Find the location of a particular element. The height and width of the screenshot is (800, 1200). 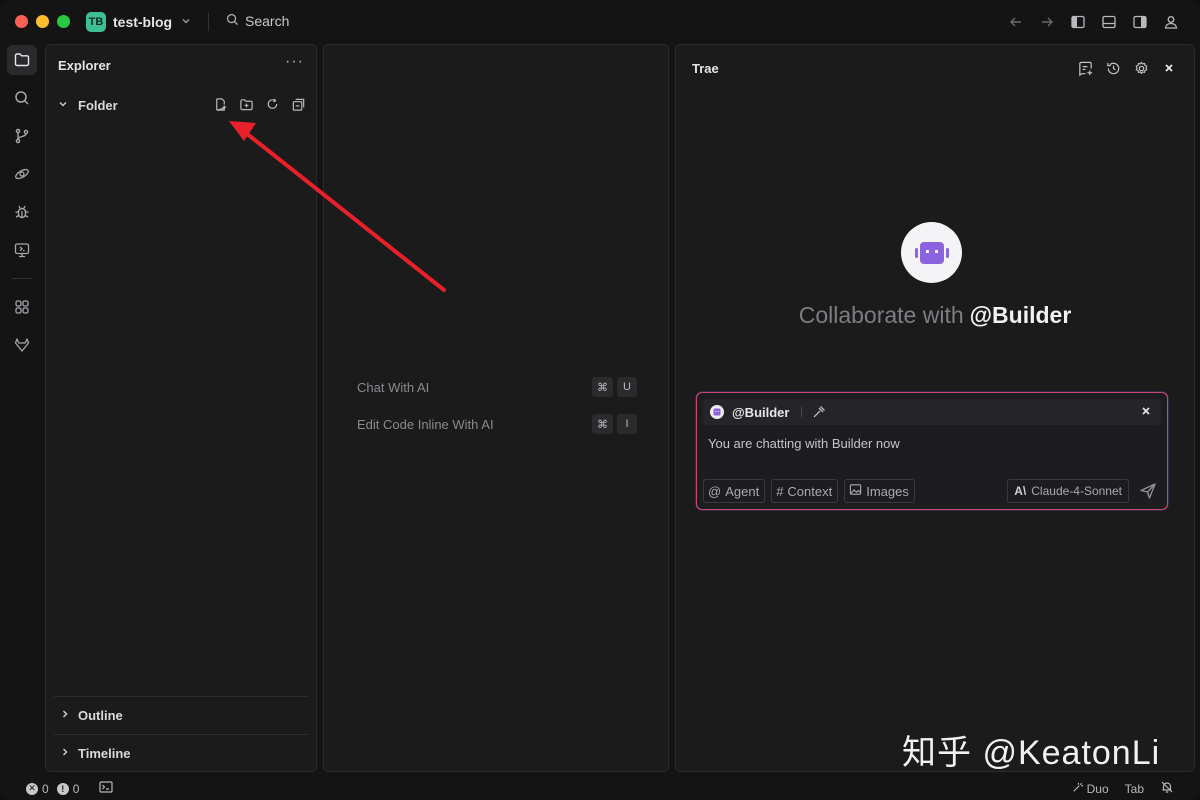

title-bar: TB test-blog Search is located at coordinates (600, 22).